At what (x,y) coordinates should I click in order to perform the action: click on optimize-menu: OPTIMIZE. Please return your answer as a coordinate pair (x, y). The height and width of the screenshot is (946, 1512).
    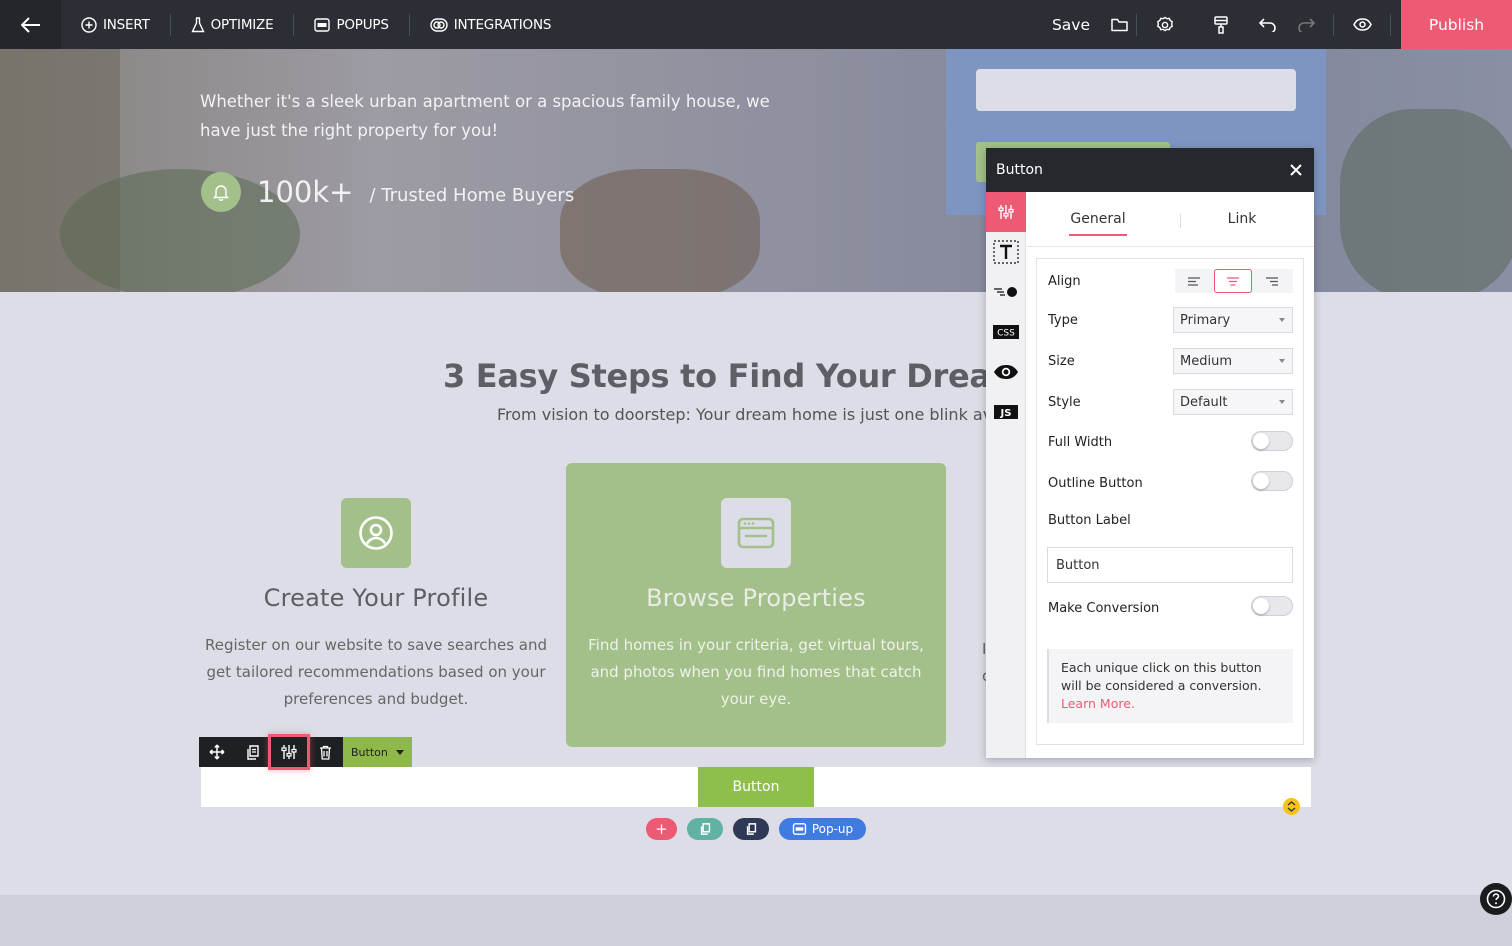
    Looking at the image, I should click on (232, 24).